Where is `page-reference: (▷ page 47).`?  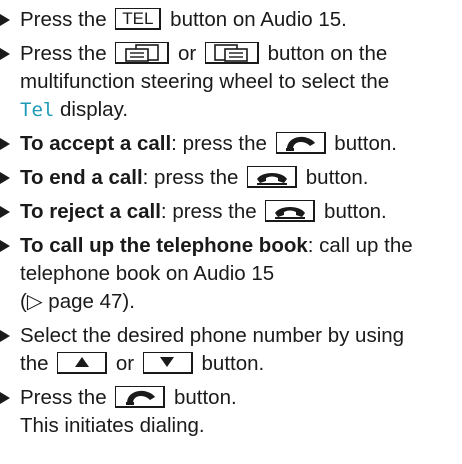 page-reference: (▷ page 47). is located at coordinates (77, 301).